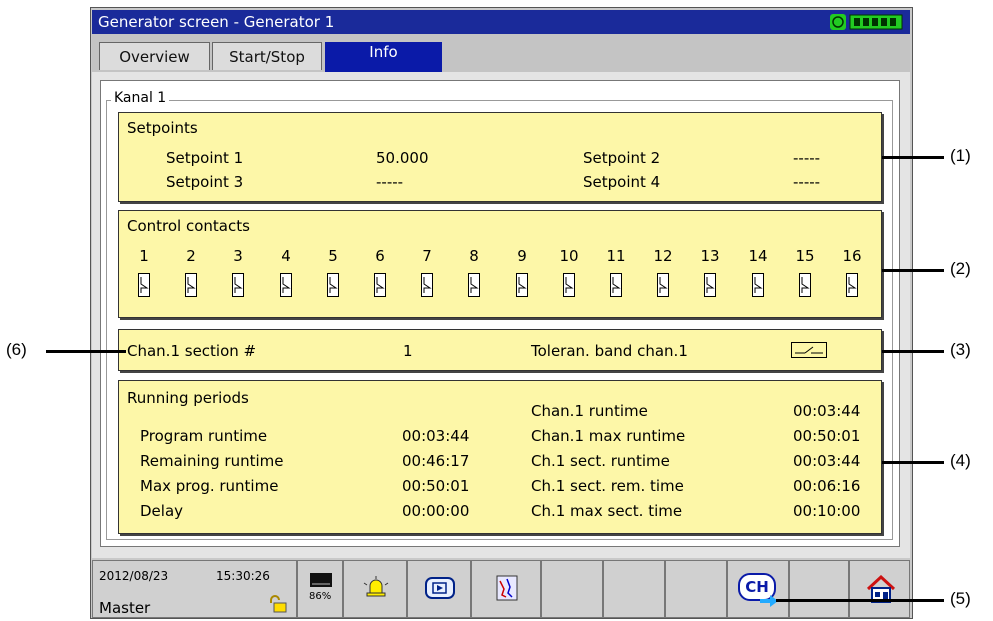  Describe the element at coordinates (852, 256) in the screenshot. I see `contact-number: 16` at that location.